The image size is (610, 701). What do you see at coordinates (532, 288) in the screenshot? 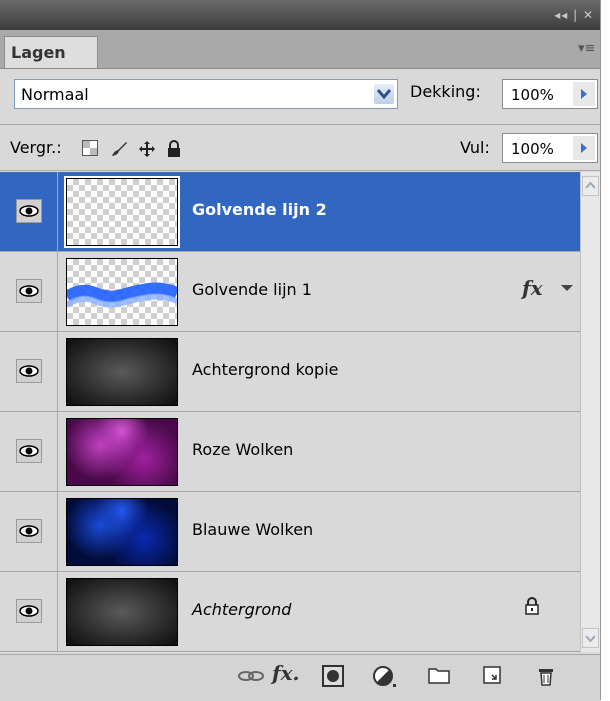
I see `layer-effects-icon: fx` at bounding box center [532, 288].